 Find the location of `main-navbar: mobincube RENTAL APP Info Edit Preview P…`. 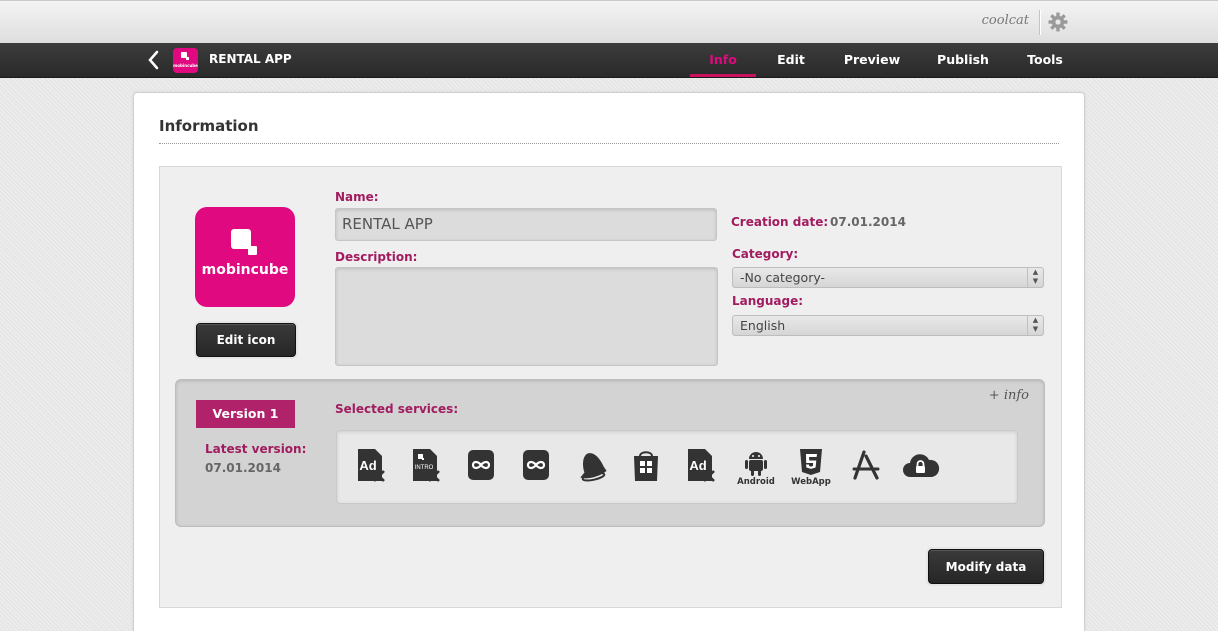

main-navbar: mobincube RENTAL APP Info Edit Preview P… is located at coordinates (609, 60).